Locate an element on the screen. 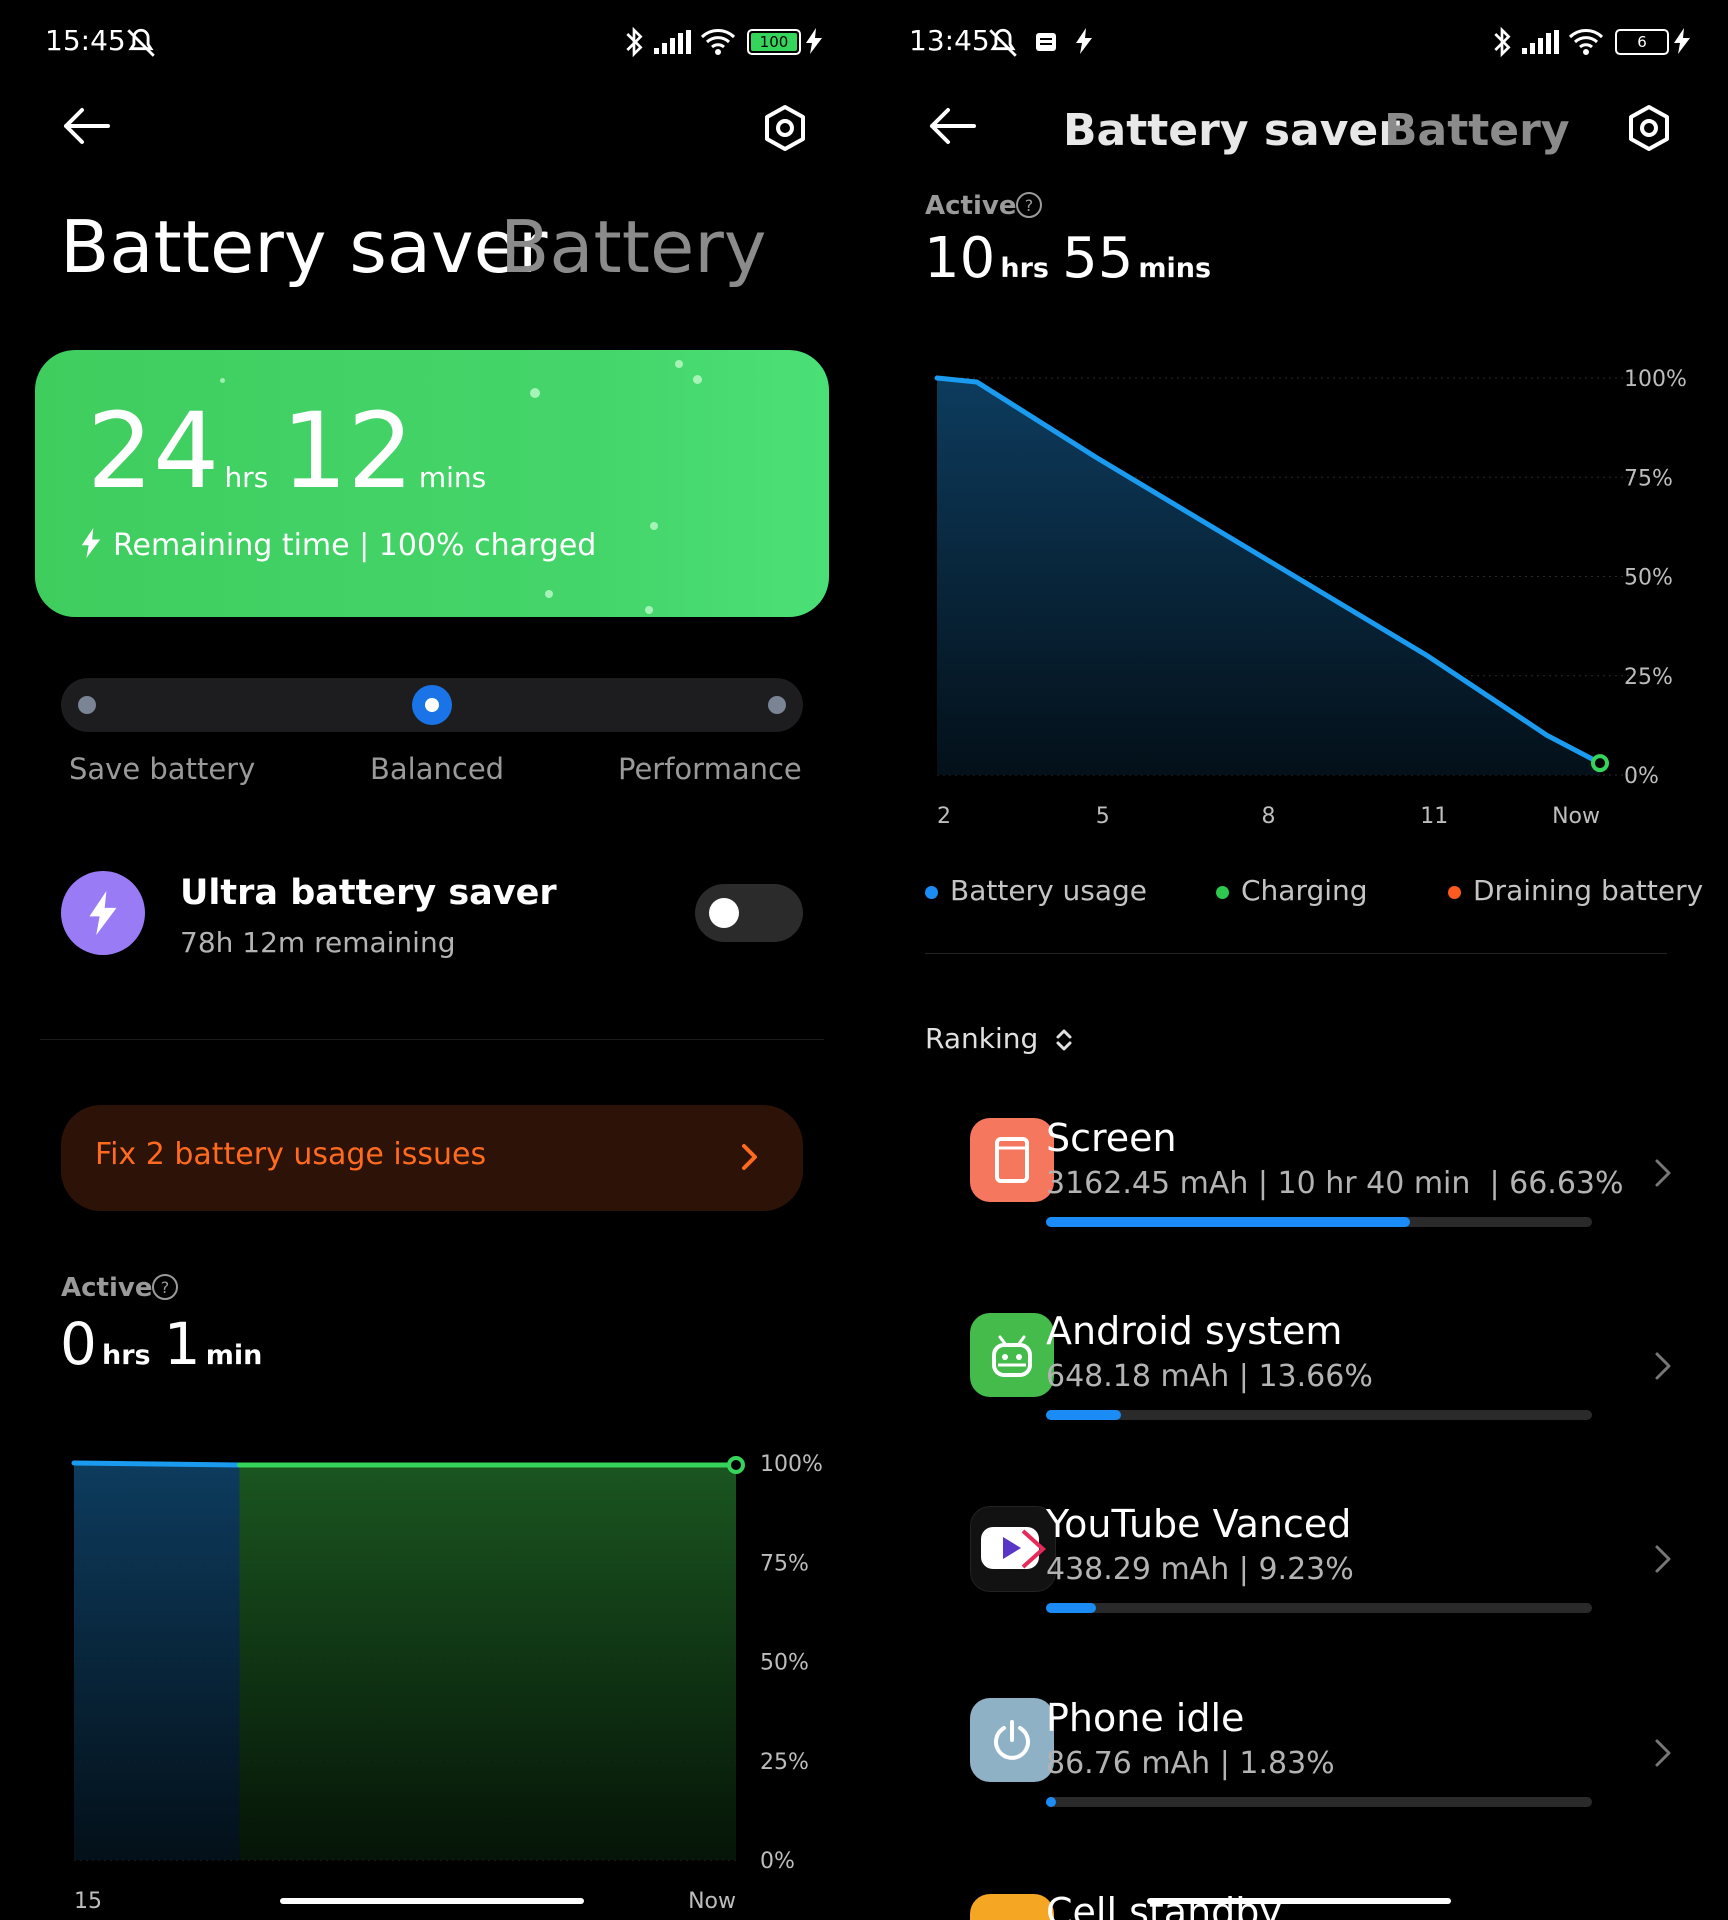 This screenshot has height=1920, width=1728. status-time: 15:45 is located at coordinates (85, 40).